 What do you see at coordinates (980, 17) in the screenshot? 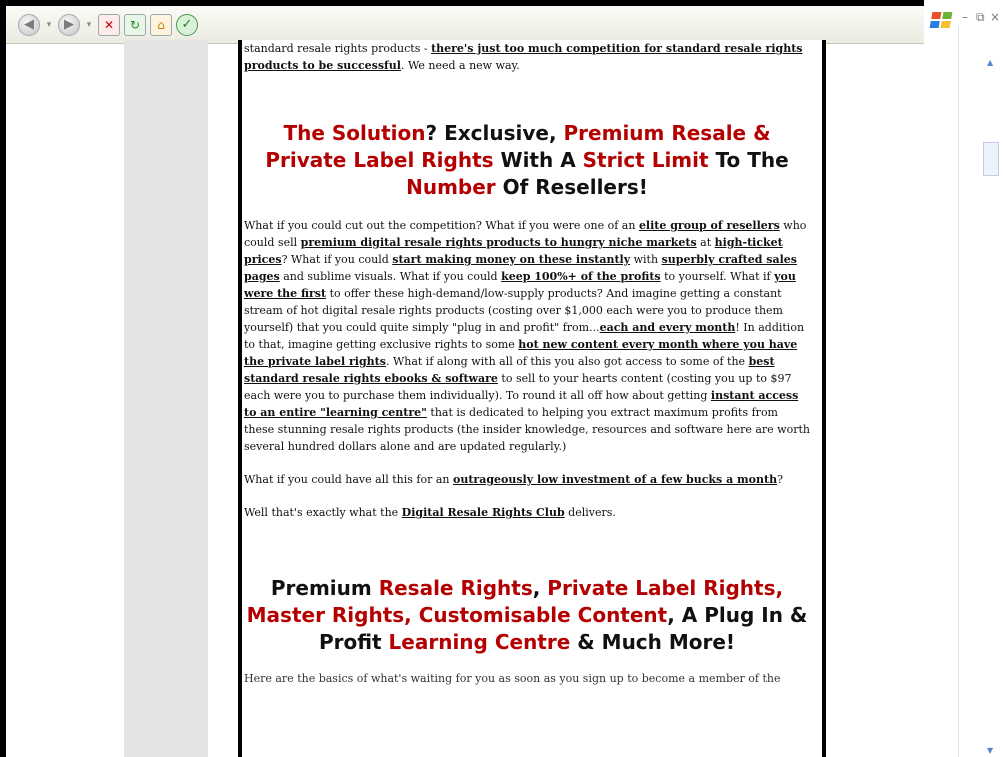
I see `restore-button: ⧉` at bounding box center [980, 17].